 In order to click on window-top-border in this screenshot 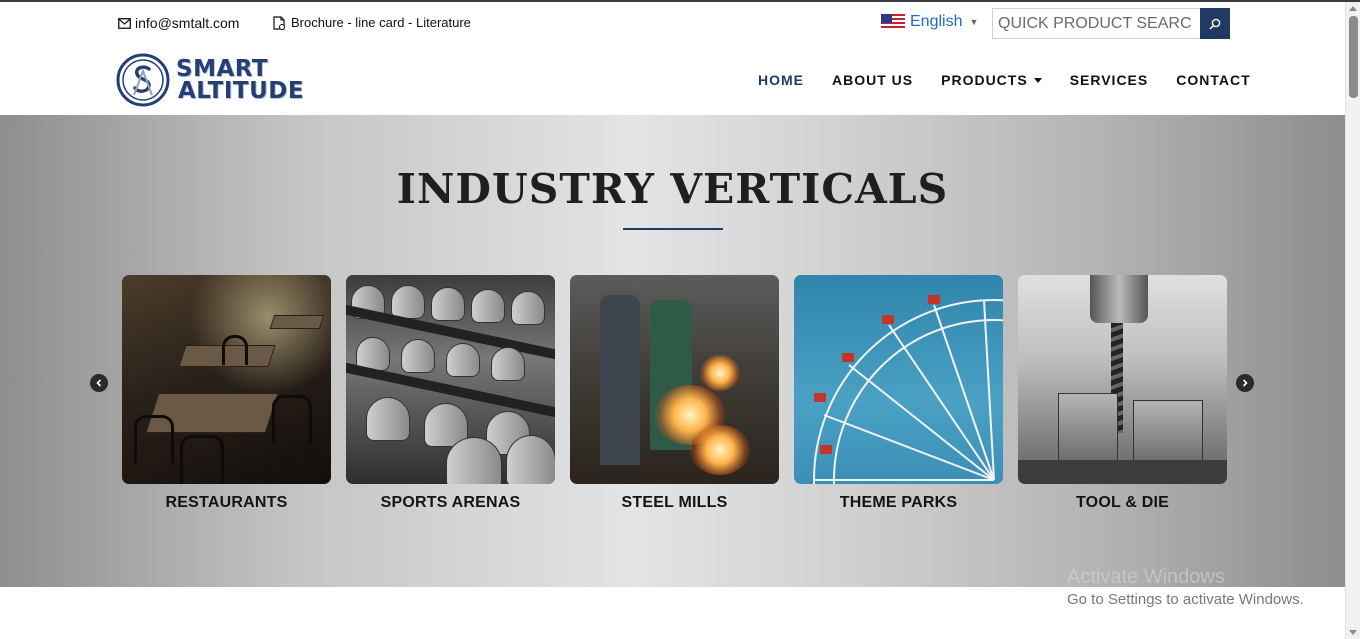, I will do `click(680, 1)`.